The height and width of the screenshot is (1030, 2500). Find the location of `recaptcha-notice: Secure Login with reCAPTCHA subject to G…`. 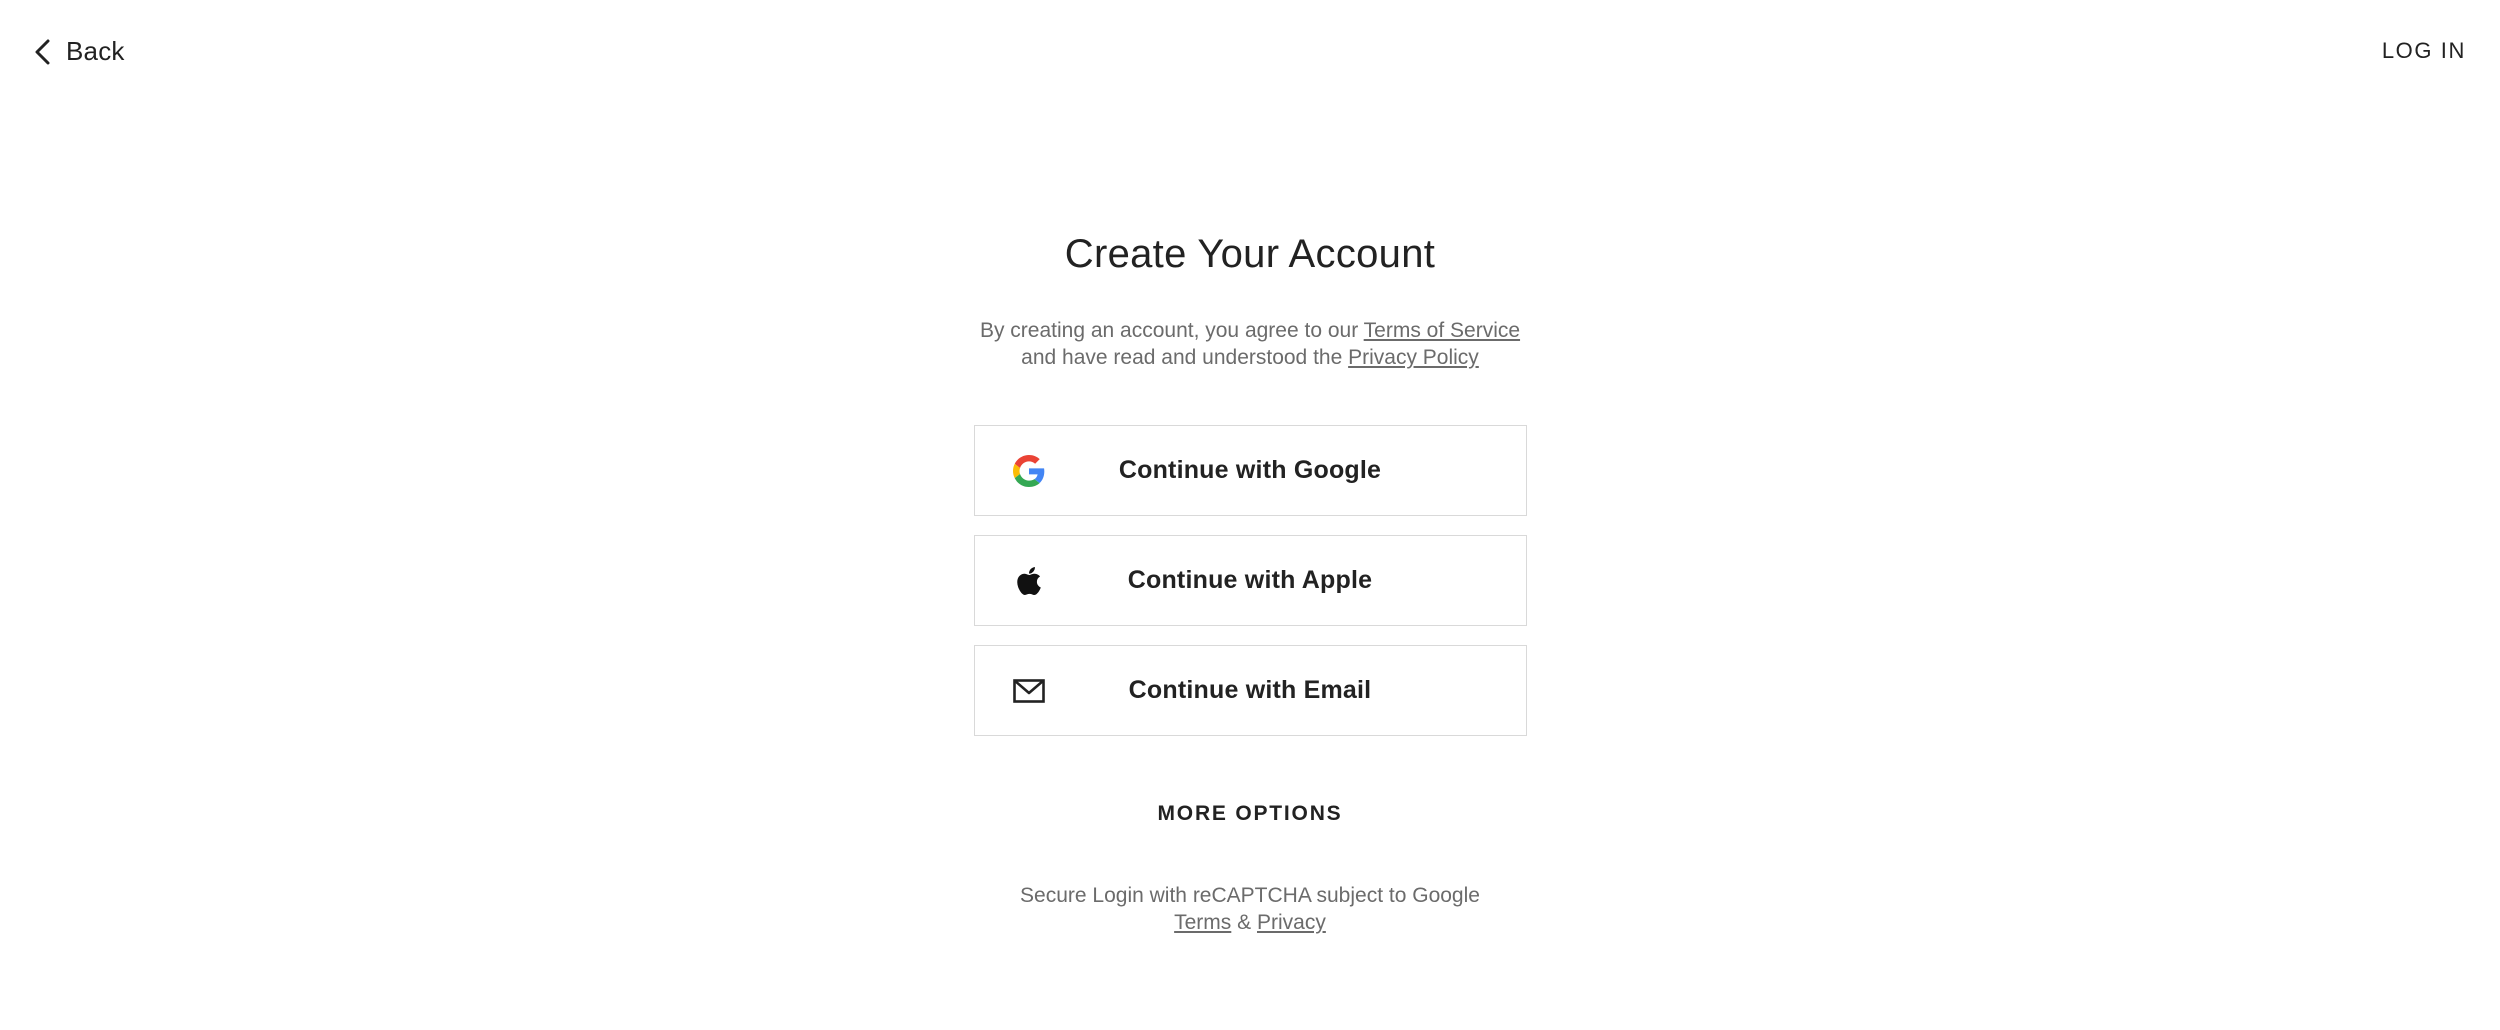

recaptcha-notice: Secure Login with reCAPTCHA subject to G… is located at coordinates (1250, 909).